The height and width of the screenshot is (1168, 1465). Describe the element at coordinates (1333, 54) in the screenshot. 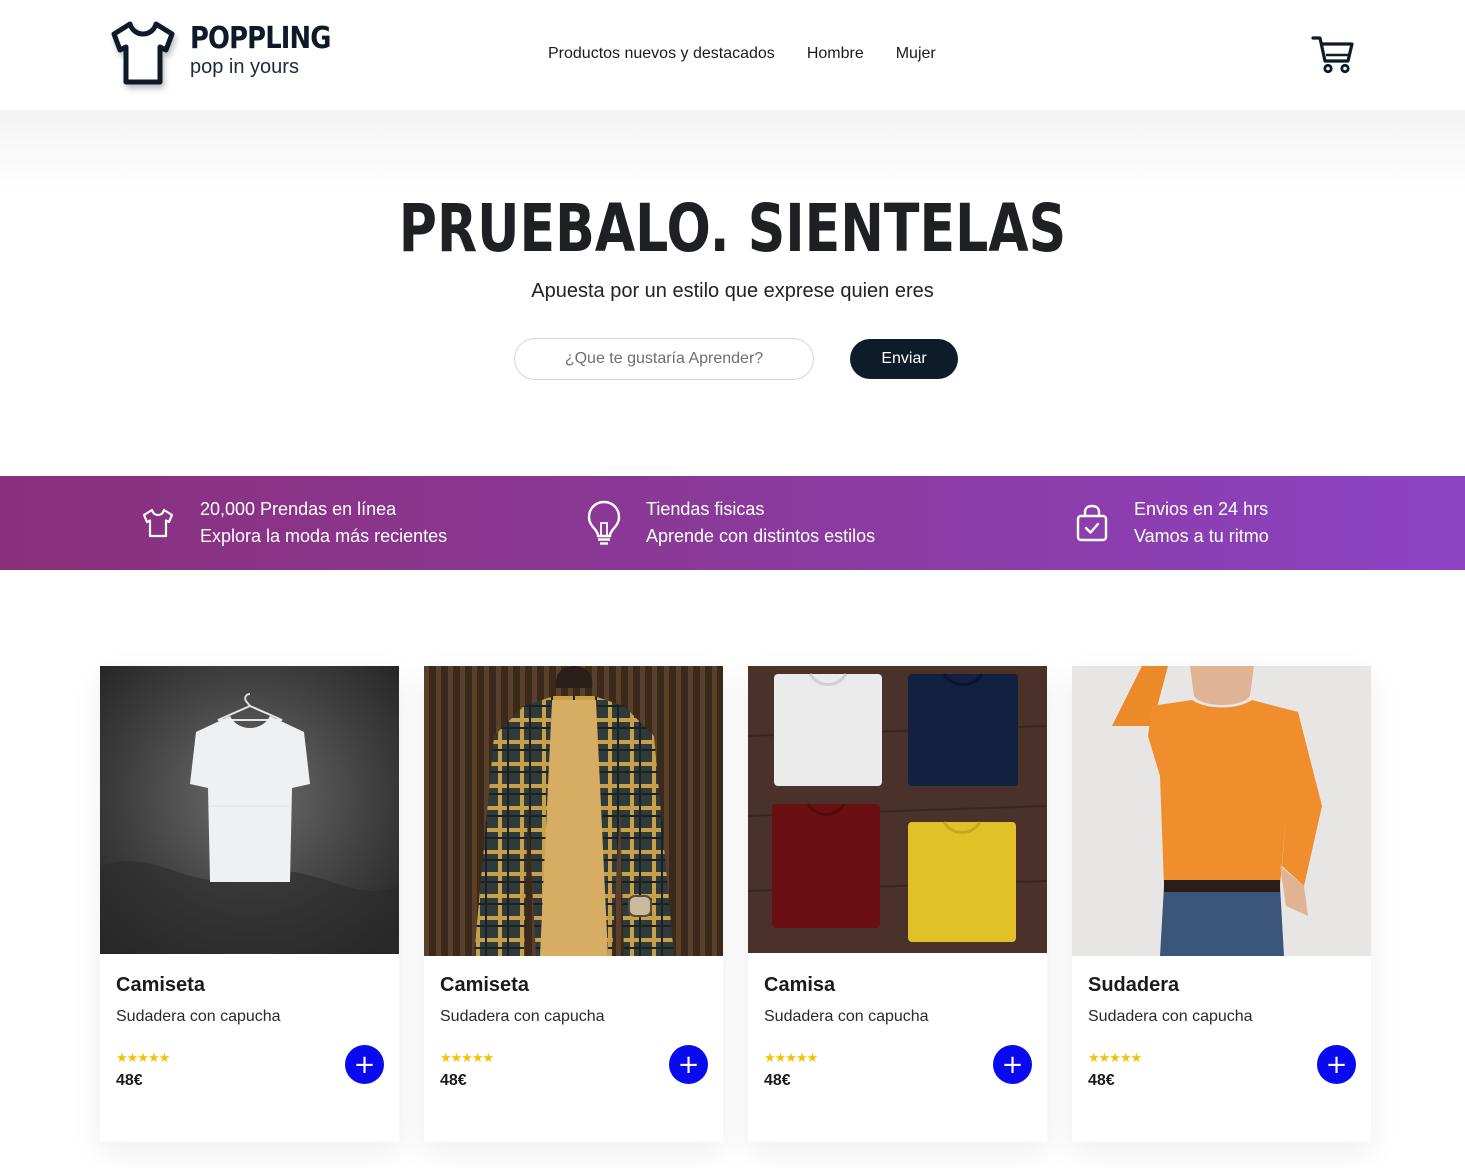

I see `cart-icon` at that location.